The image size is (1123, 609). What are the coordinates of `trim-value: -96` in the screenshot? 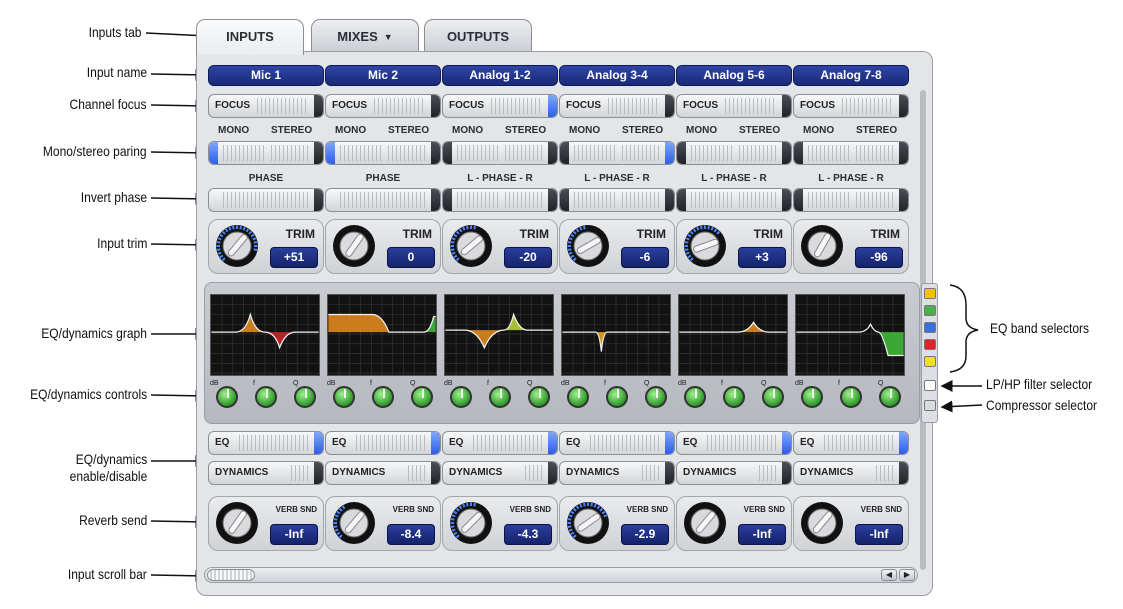 It's located at (879, 257).